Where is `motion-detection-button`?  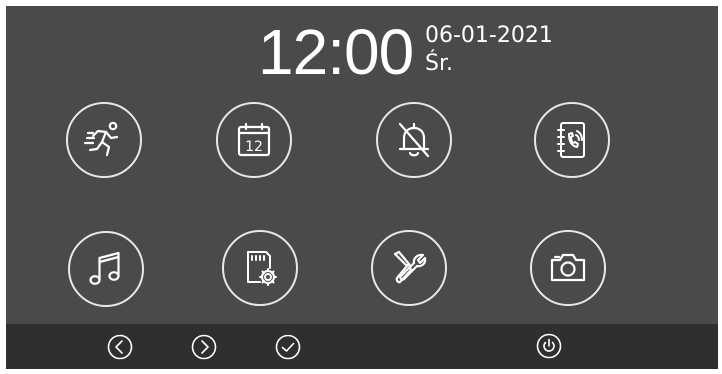 motion-detection-button is located at coordinates (104, 140).